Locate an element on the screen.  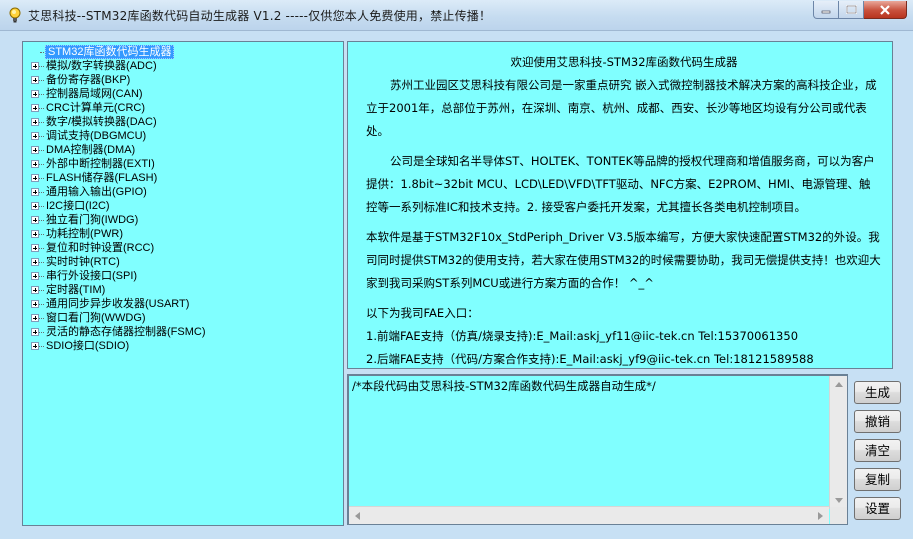
scroll-up-arrow-icon is located at coordinates (838, 384).